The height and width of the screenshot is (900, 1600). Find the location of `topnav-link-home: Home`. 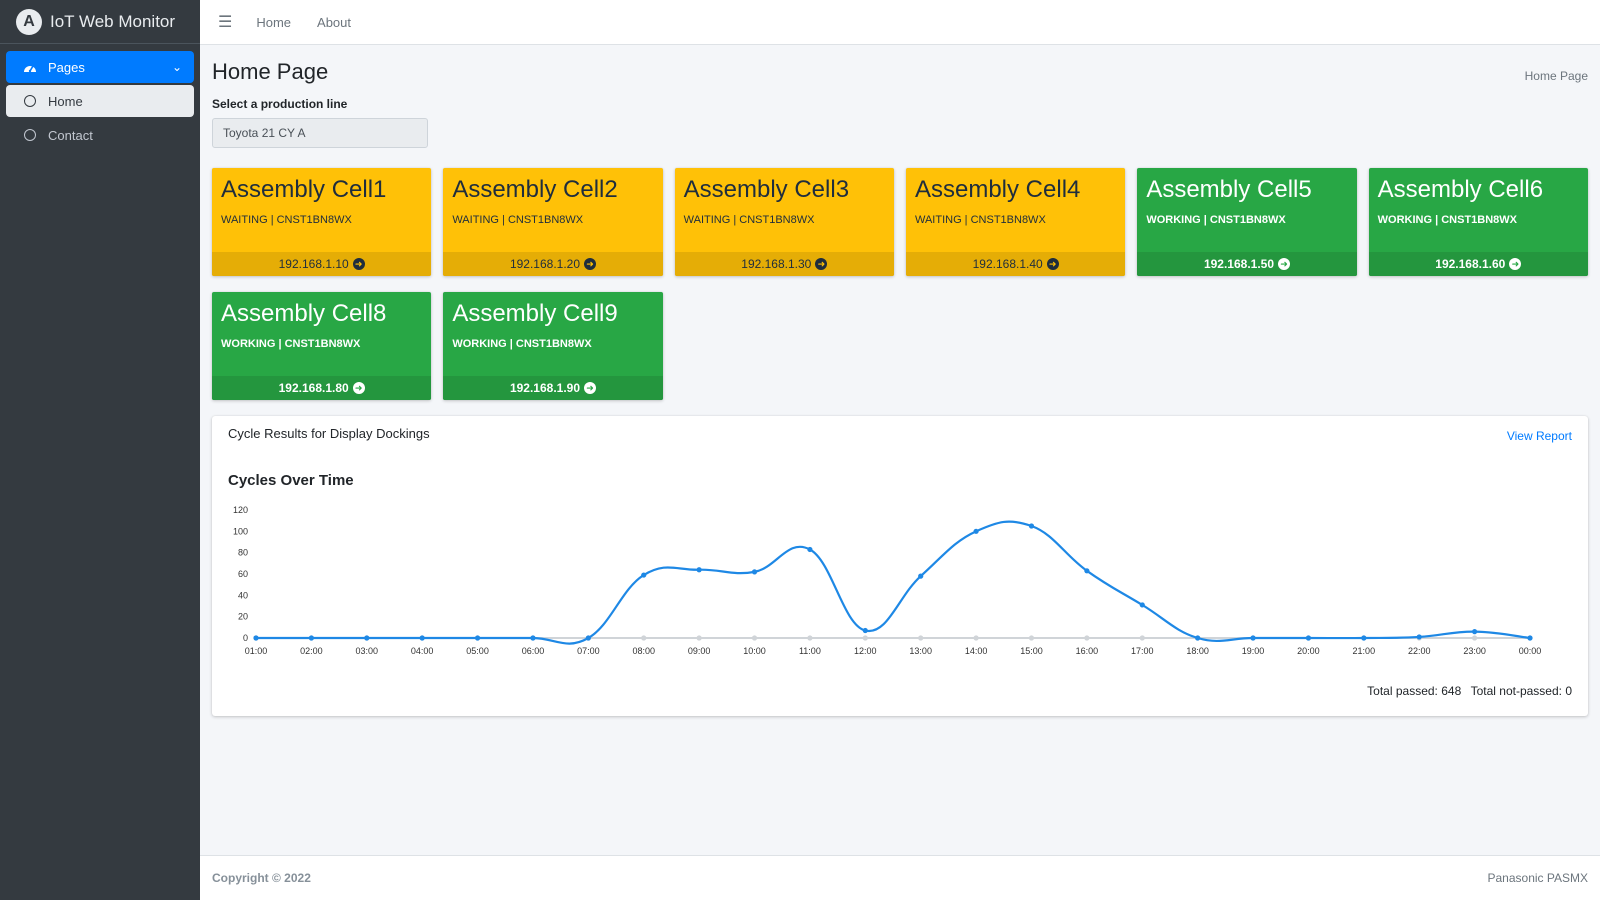

topnav-link-home: Home is located at coordinates (273, 22).